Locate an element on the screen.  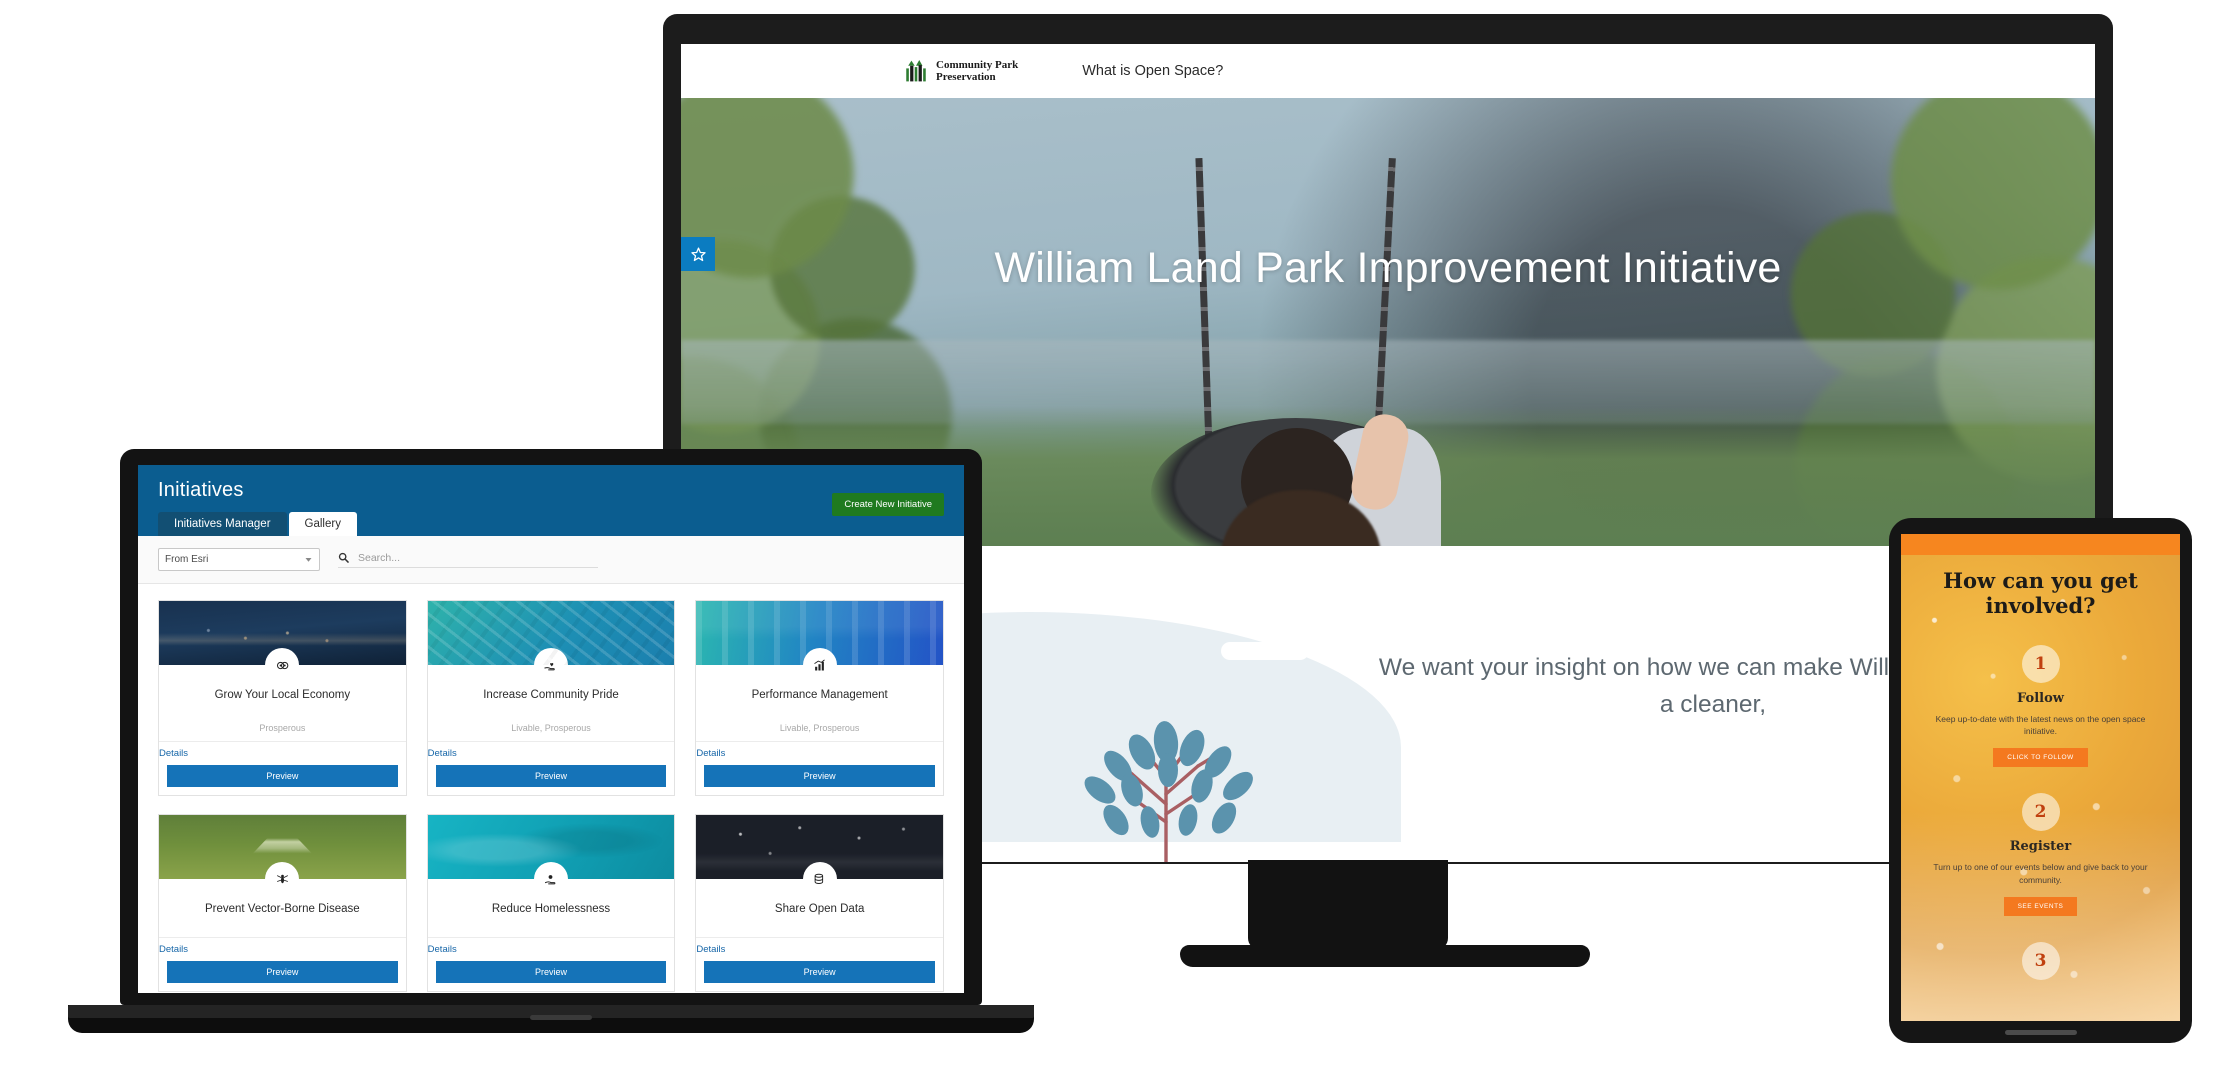
search-icon is located at coordinates (343, 557).